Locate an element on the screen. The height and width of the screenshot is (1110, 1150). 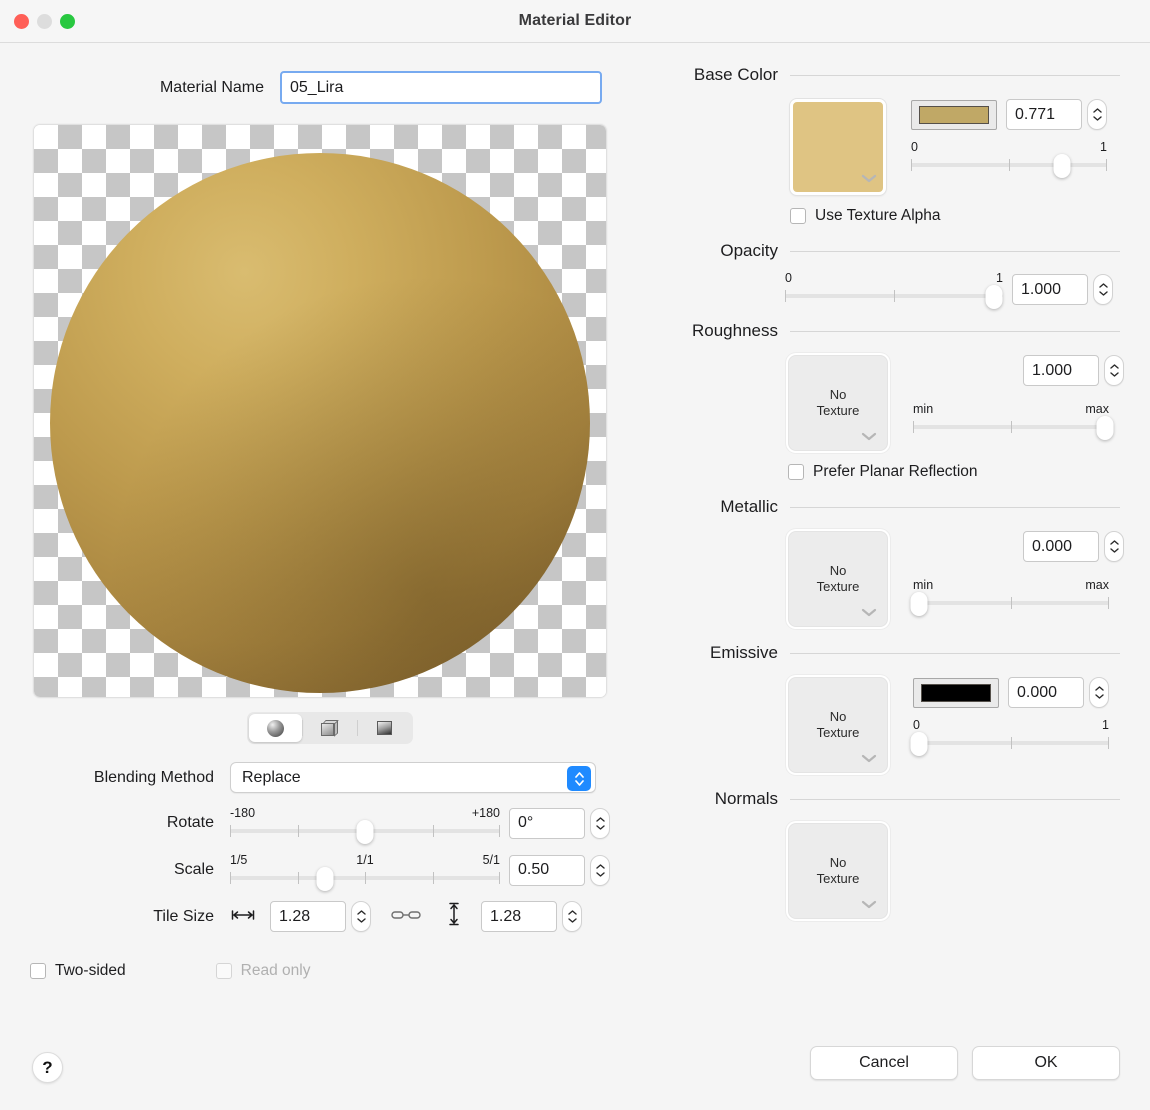
metallic-thumb is located at coordinates (919, 604).